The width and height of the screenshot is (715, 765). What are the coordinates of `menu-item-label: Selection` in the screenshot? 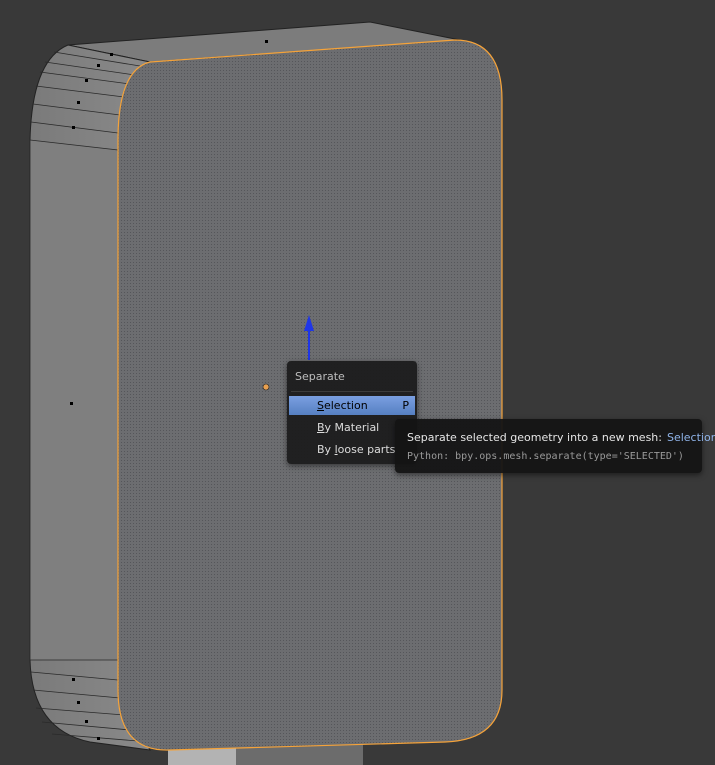 It's located at (342, 405).